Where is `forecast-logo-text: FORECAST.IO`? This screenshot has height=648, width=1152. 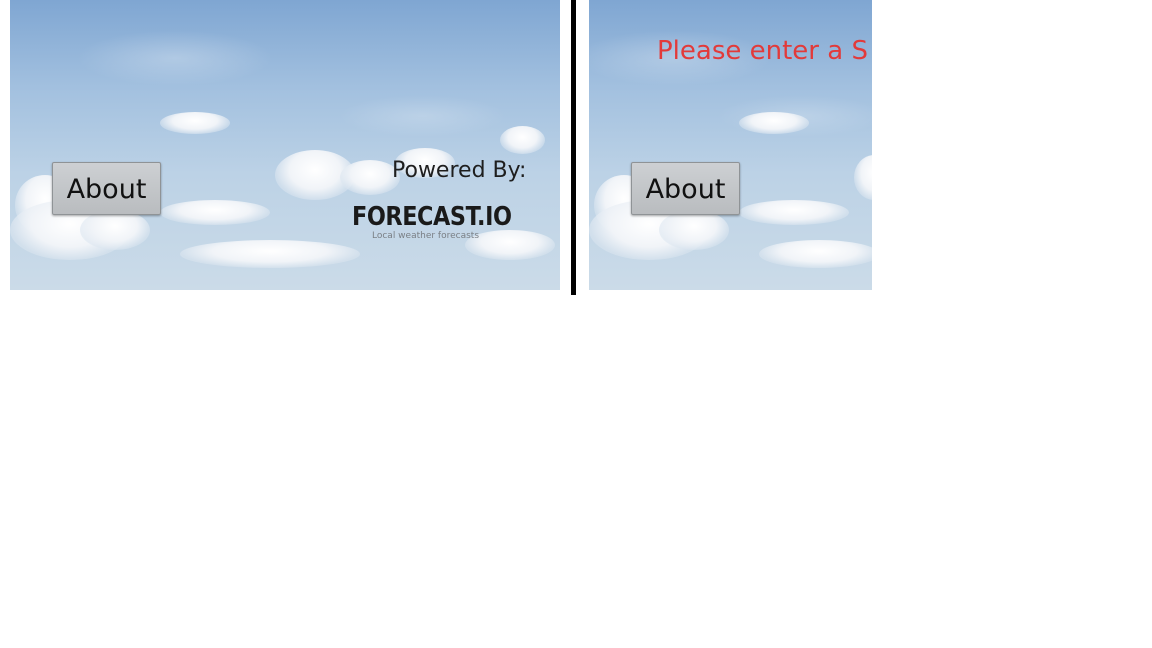 forecast-logo-text: FORECAST.IO is located at coordinates (432, 217).